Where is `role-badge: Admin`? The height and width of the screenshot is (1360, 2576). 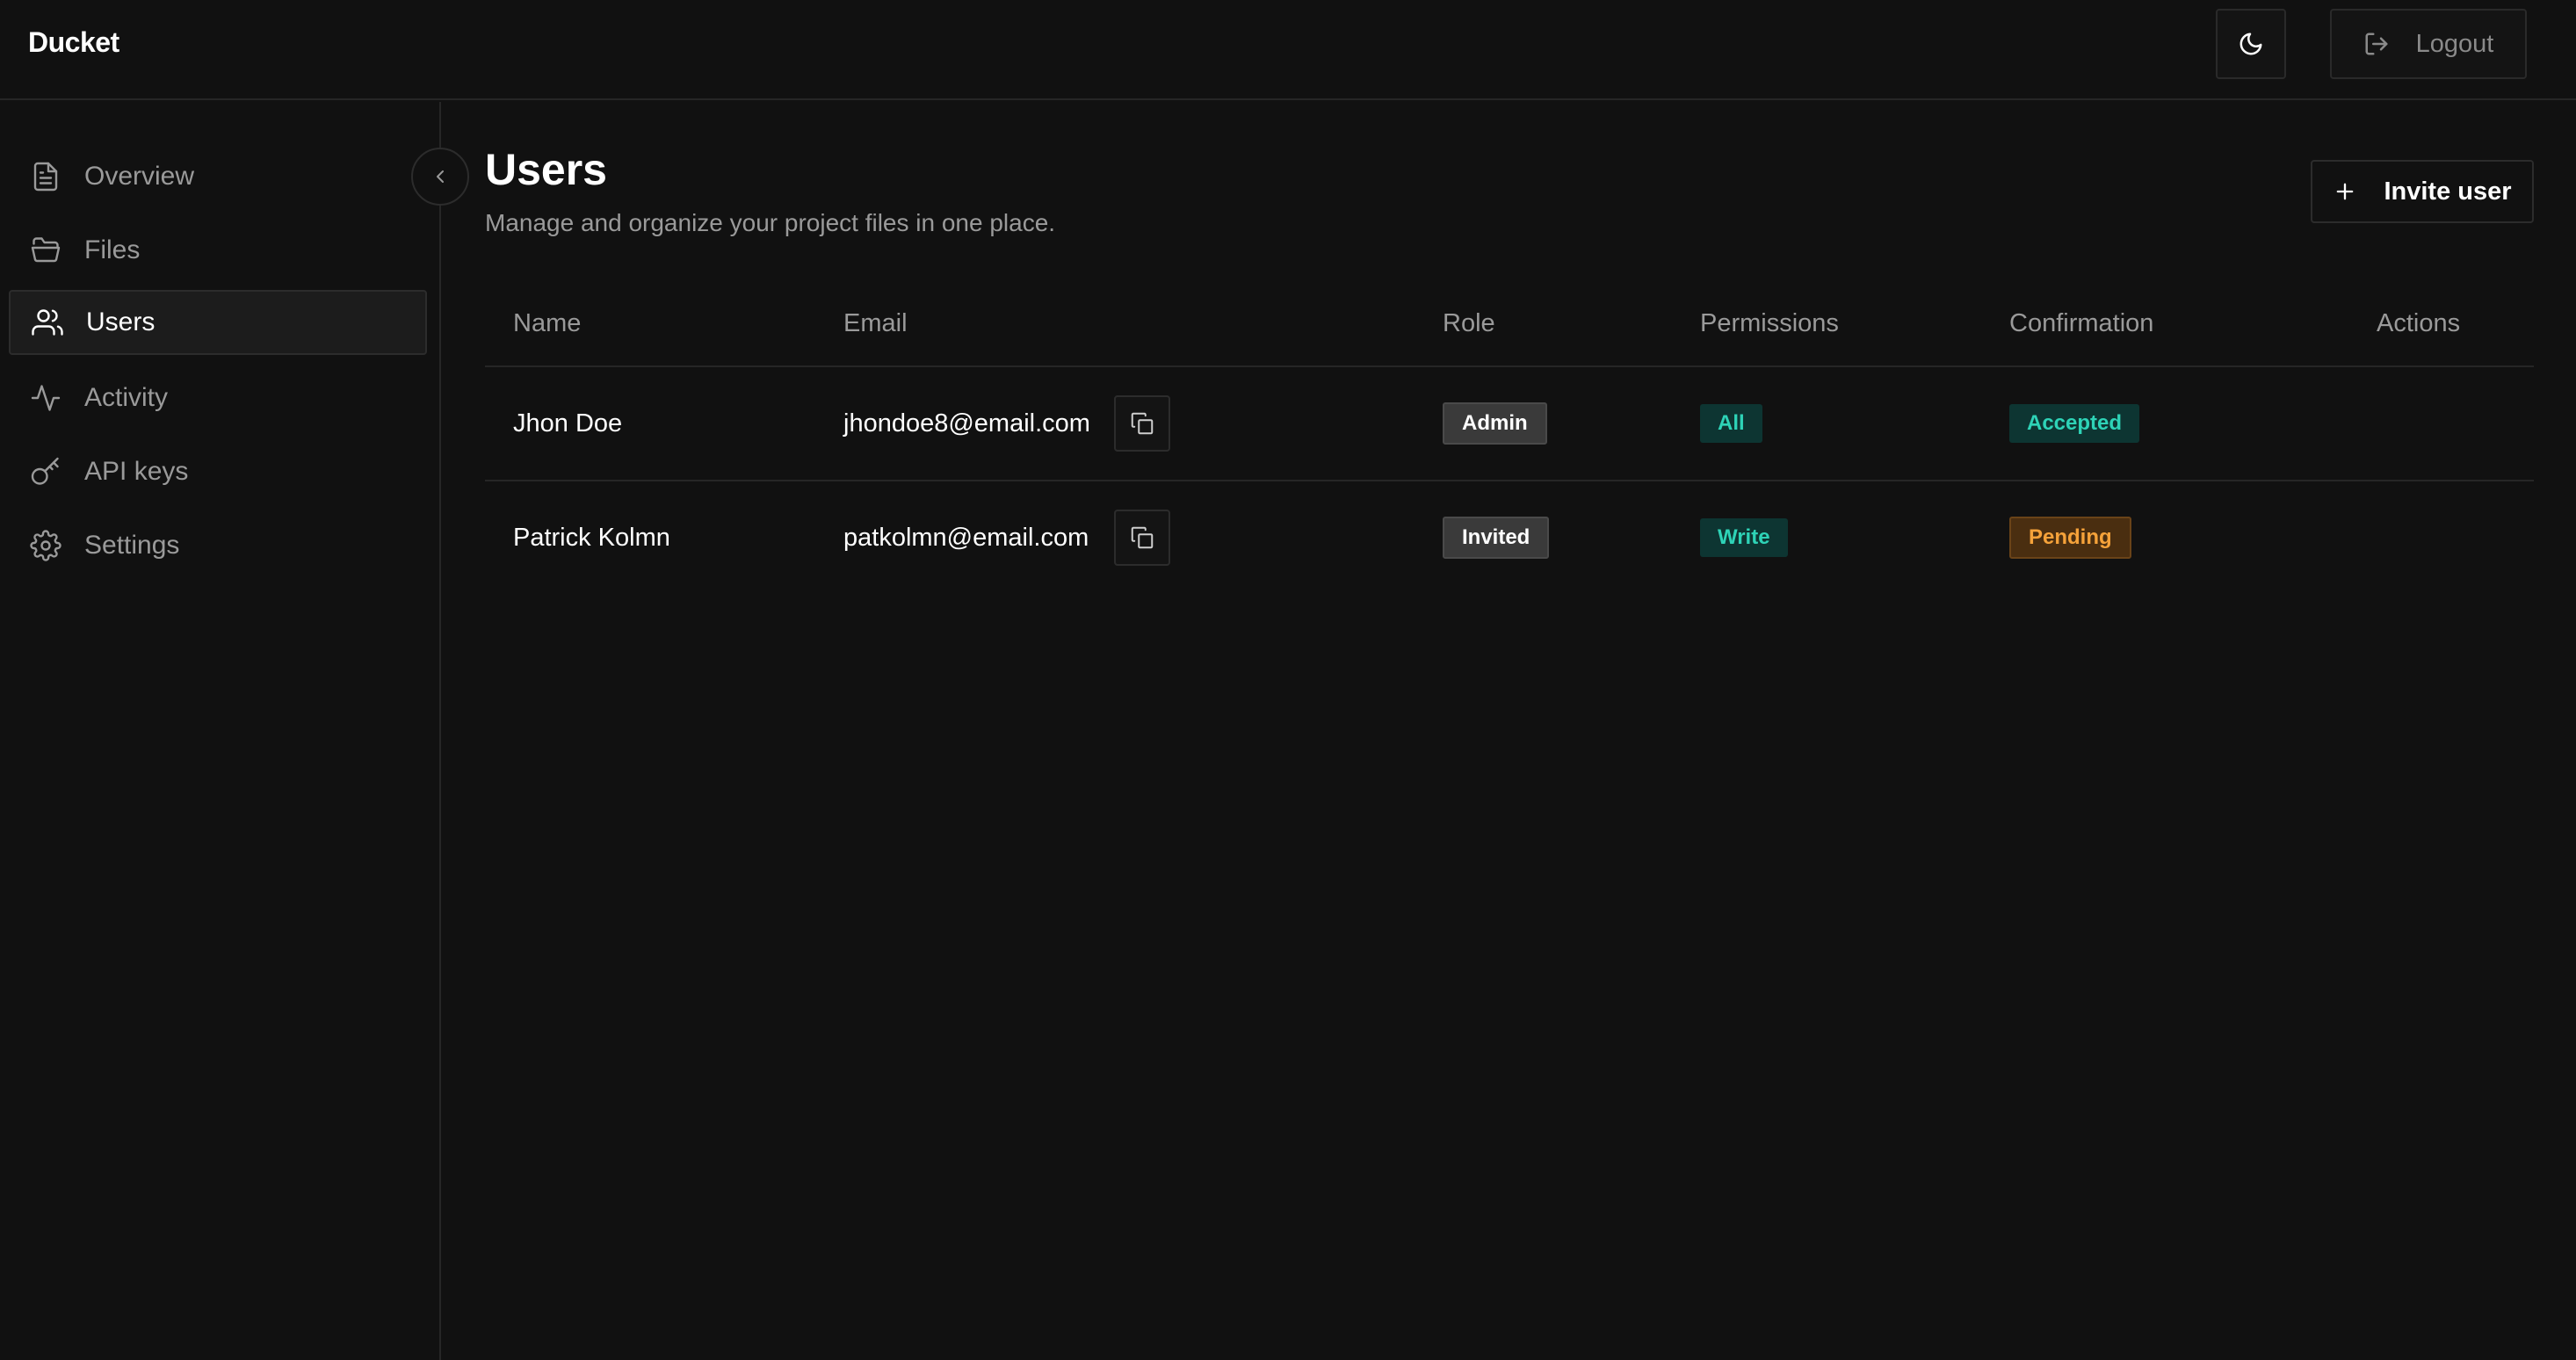
role-badge: Admin is located at coordinates (1495, 423).